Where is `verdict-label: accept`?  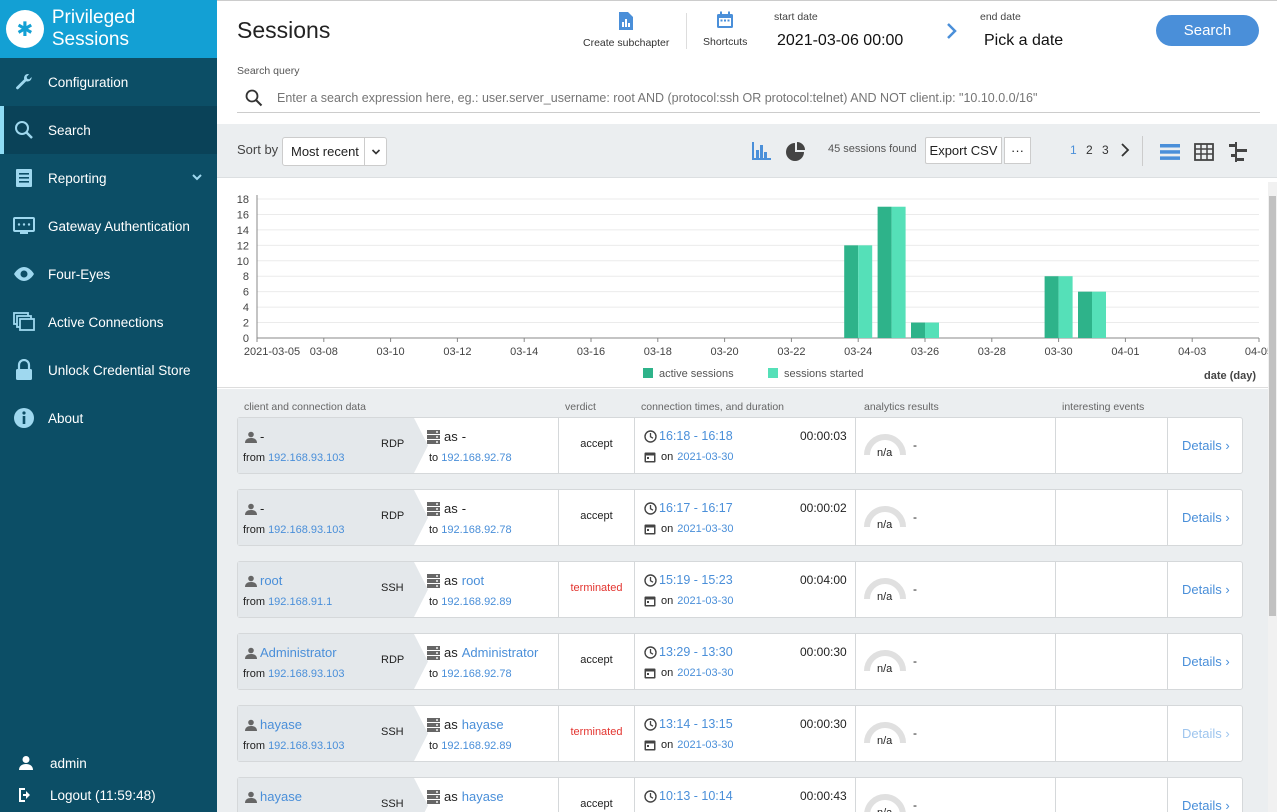 verdict-label: accept is located at coordinates (596, 660).